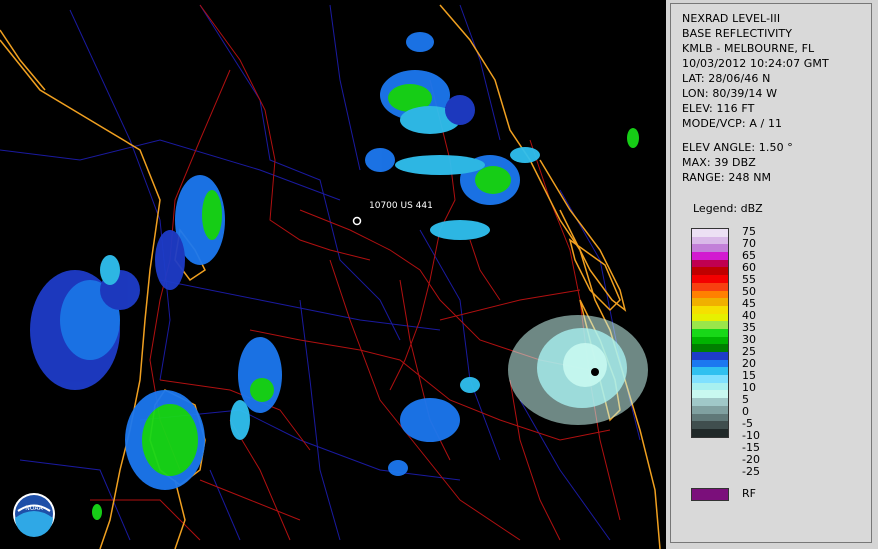  What do you see at coordinates (34, 508) in the screenshot?
I see `svg-text: NOAA` at bounding box center [34, 508].